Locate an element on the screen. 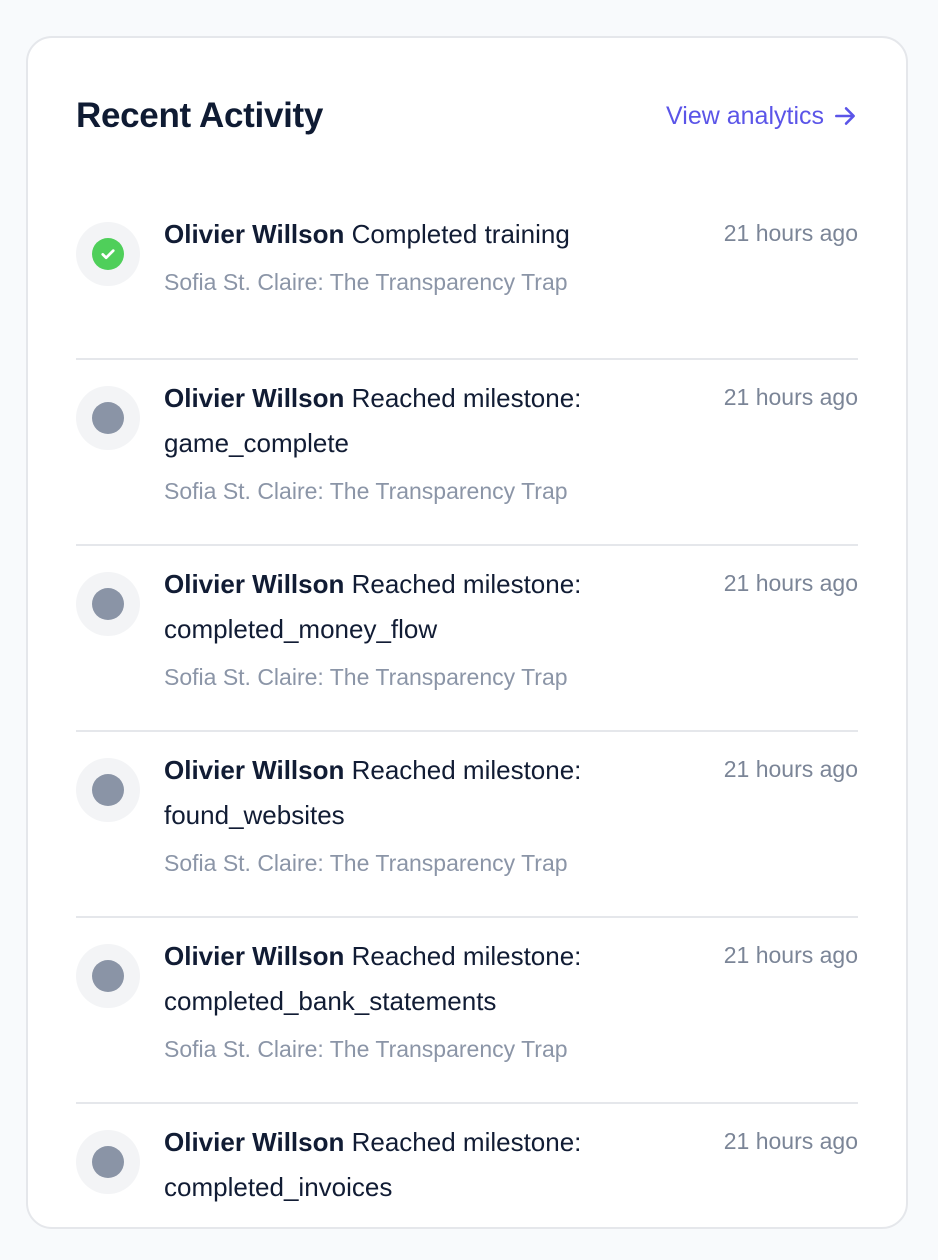  card-title: Recent Activity is located at coordinates (200, 115).